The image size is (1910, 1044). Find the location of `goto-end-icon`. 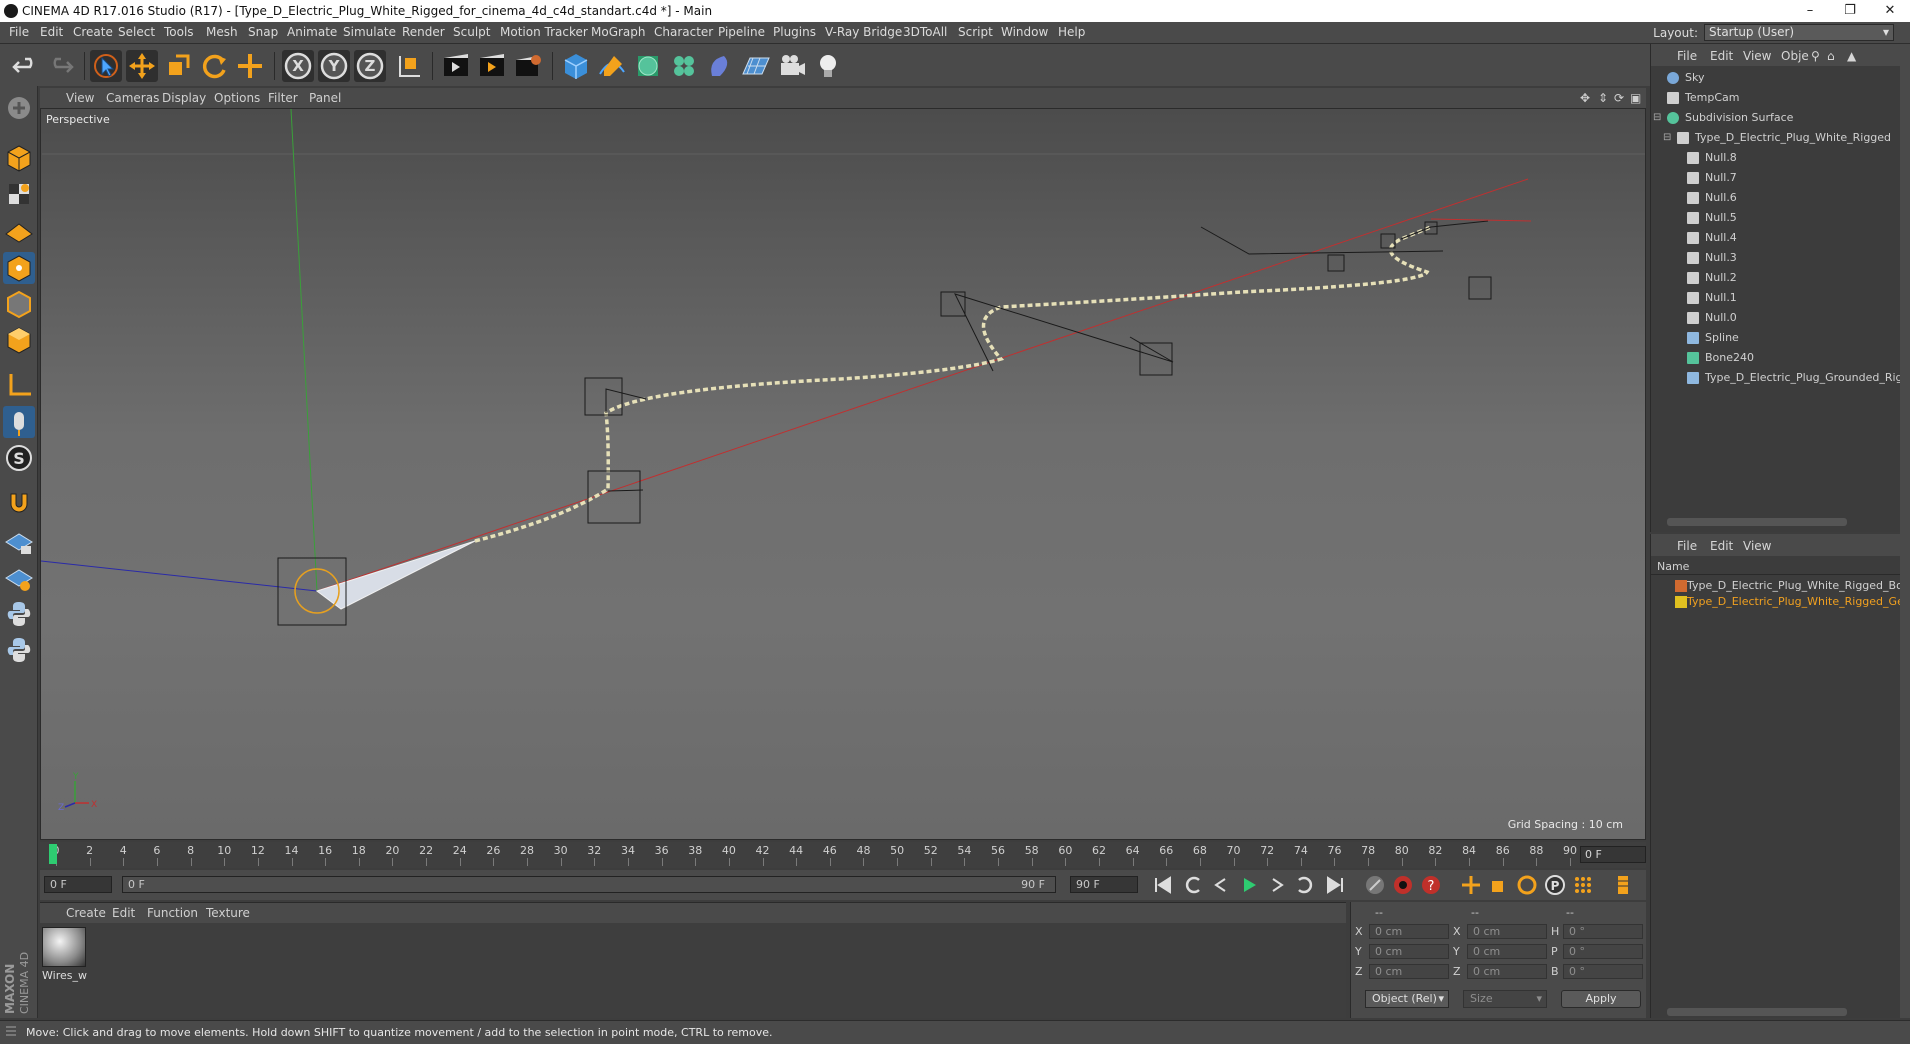

goto-end-icon is located at coordinates (1335, 885).